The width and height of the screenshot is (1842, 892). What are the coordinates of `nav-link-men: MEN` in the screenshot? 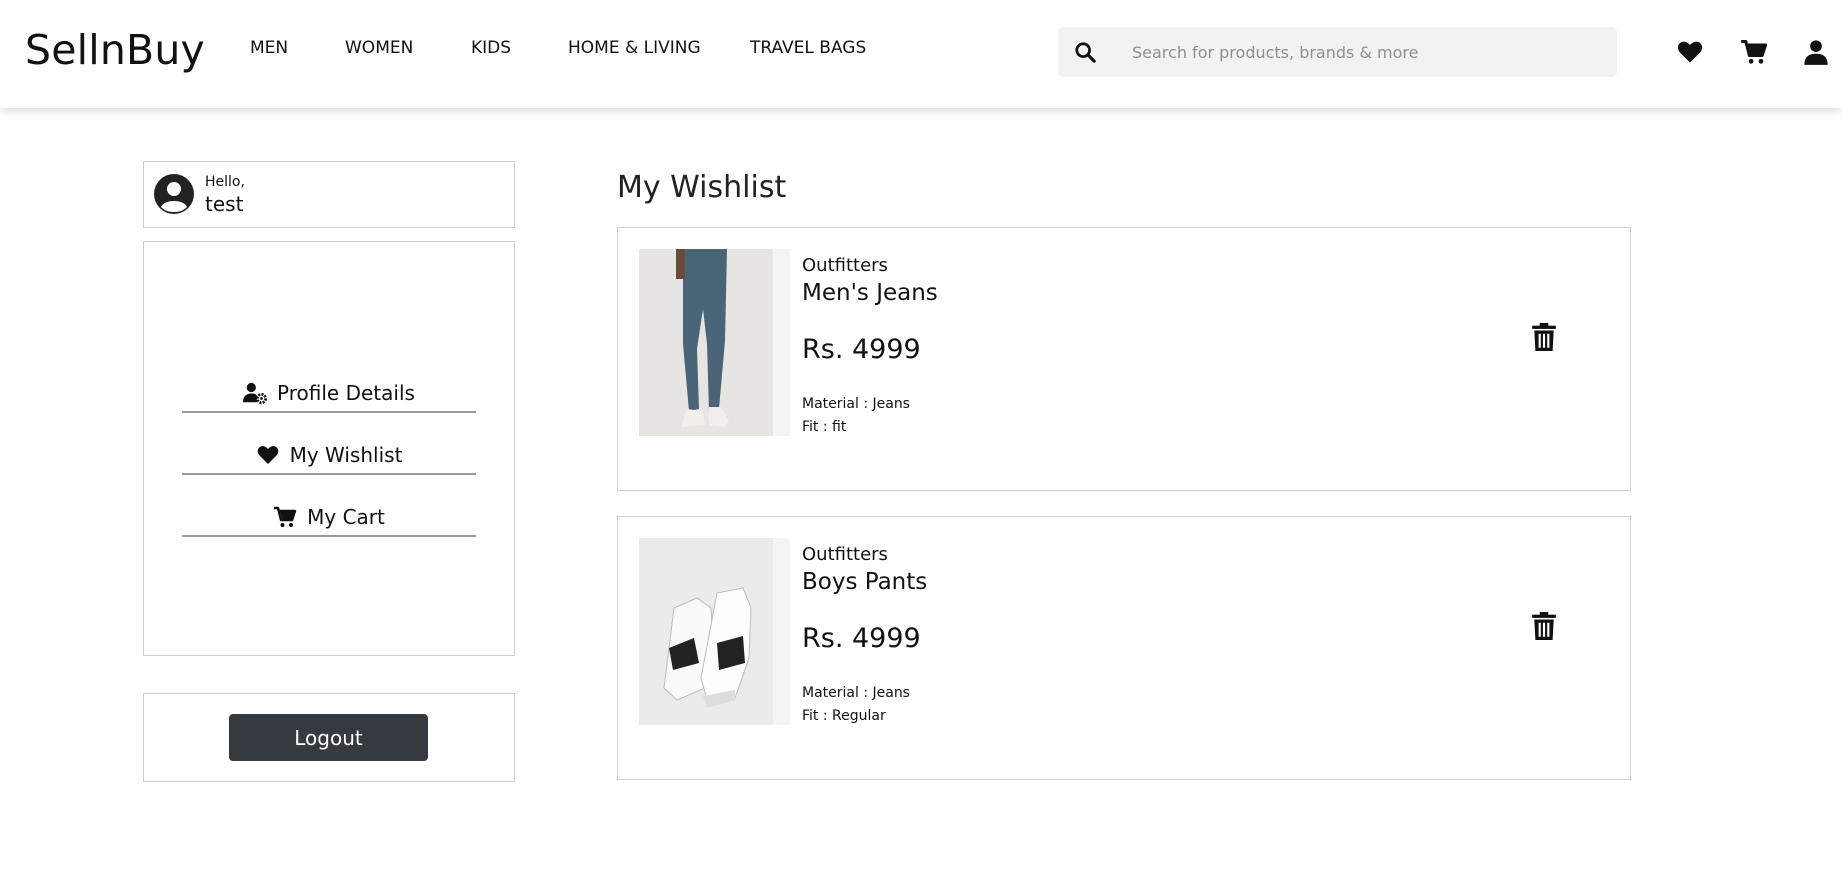 It's located at (269, 48).